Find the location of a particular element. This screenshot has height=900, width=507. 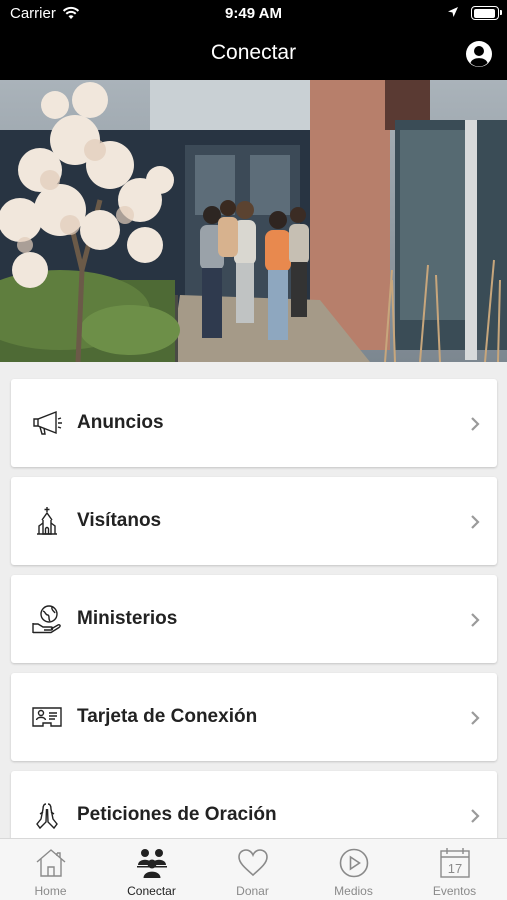

tab-bar: Home Conectar Donar Medios 17 Eventos is located at coordinates (253, 869).